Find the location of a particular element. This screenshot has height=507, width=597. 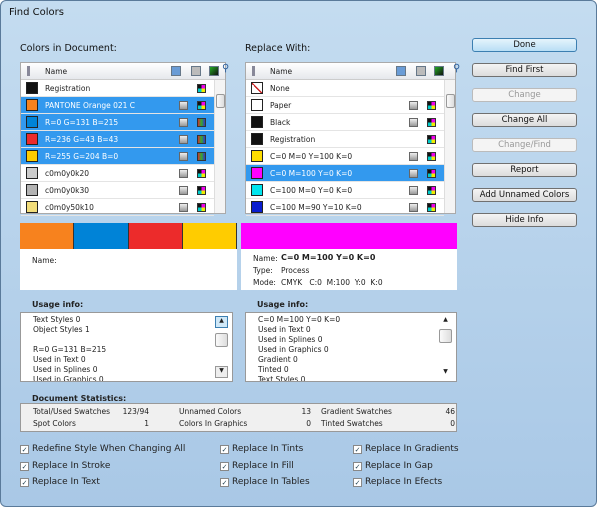

name-label: Name: is located at coordinates (44, 260).